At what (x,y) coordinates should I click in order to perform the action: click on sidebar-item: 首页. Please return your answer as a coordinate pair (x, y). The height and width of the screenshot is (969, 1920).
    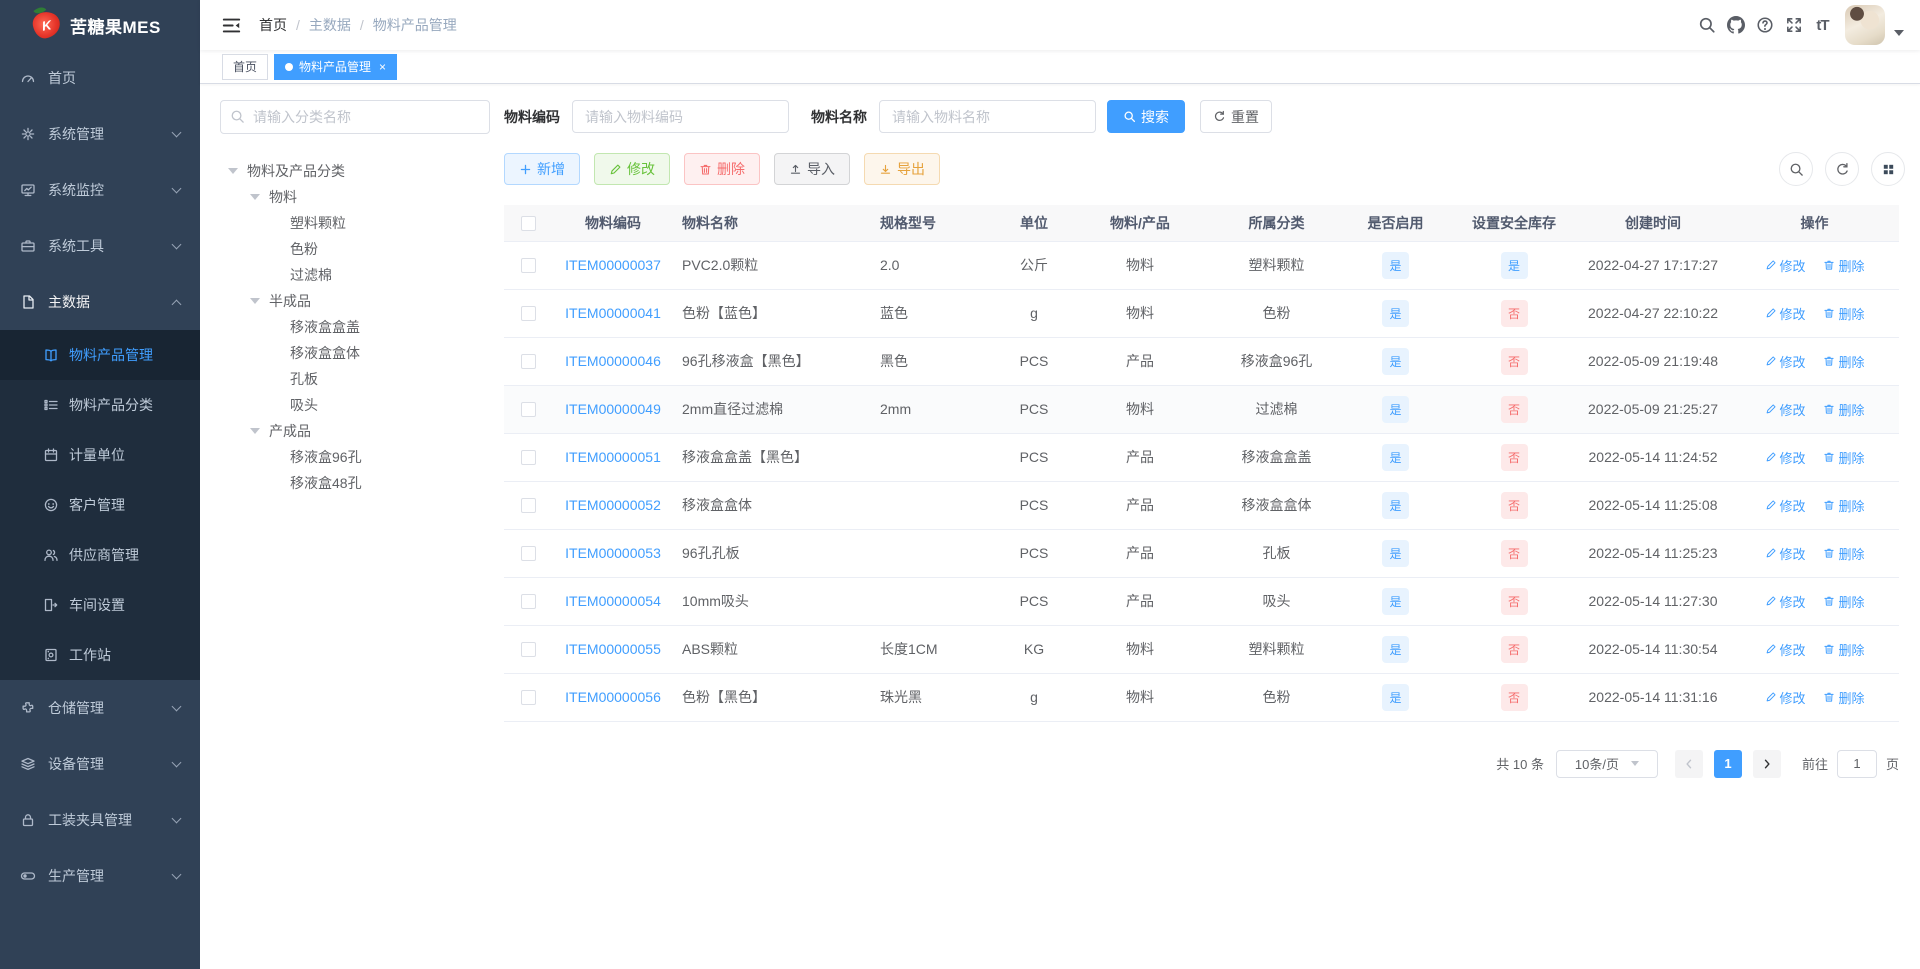
    Looking at the image, I should click on (100, 78).